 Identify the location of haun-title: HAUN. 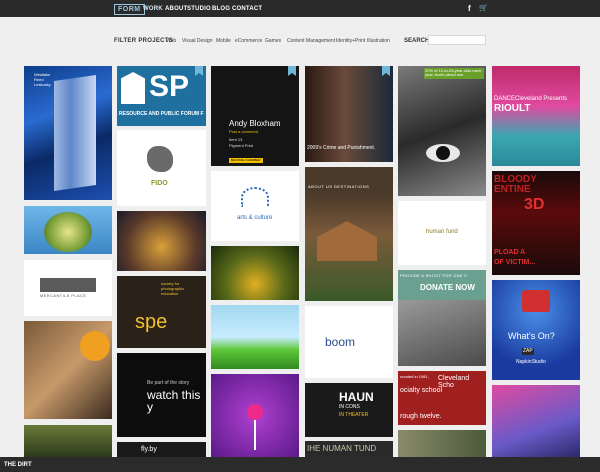
(356, 397).